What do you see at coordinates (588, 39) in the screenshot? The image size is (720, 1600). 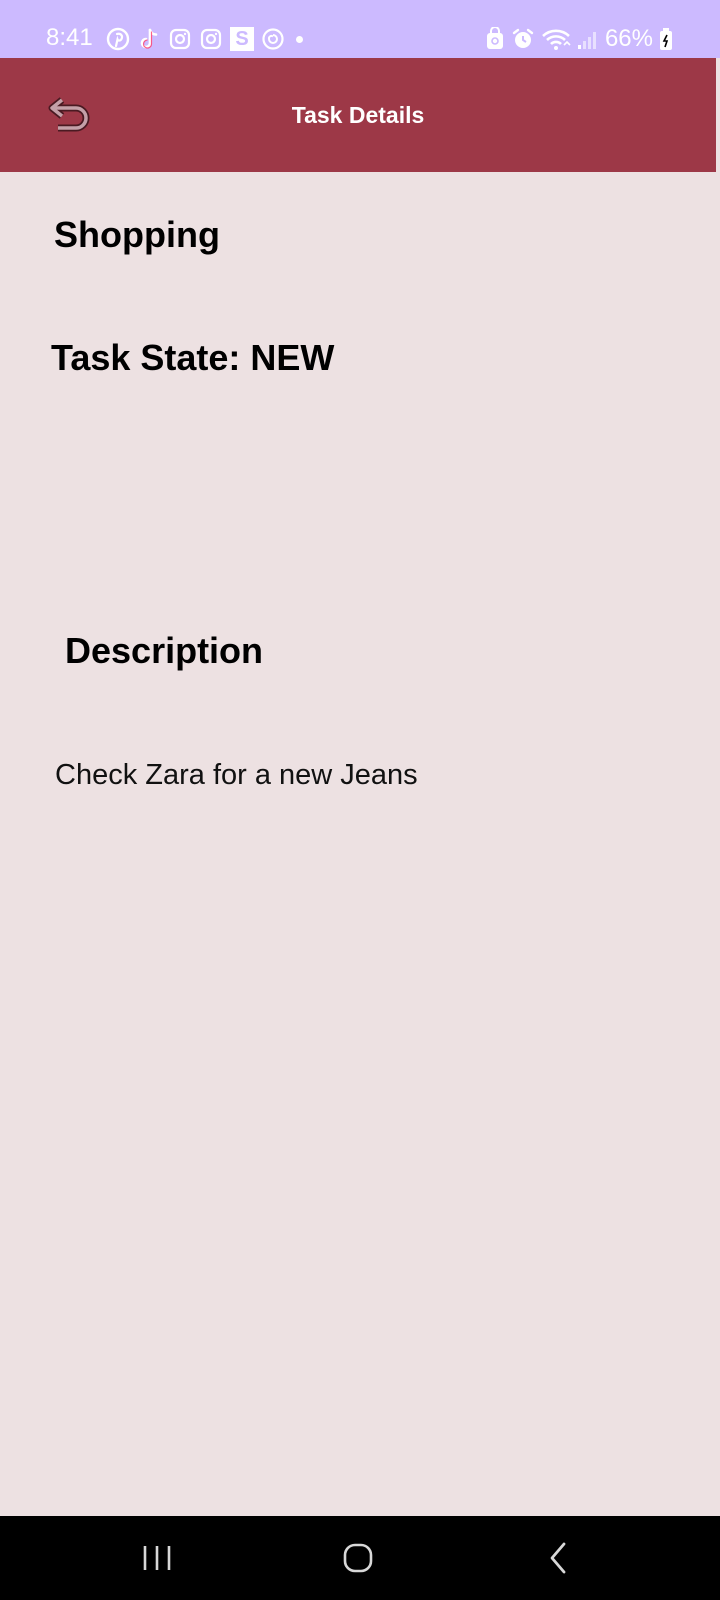 I see `signal-icon` at bounding box center [588, 39].